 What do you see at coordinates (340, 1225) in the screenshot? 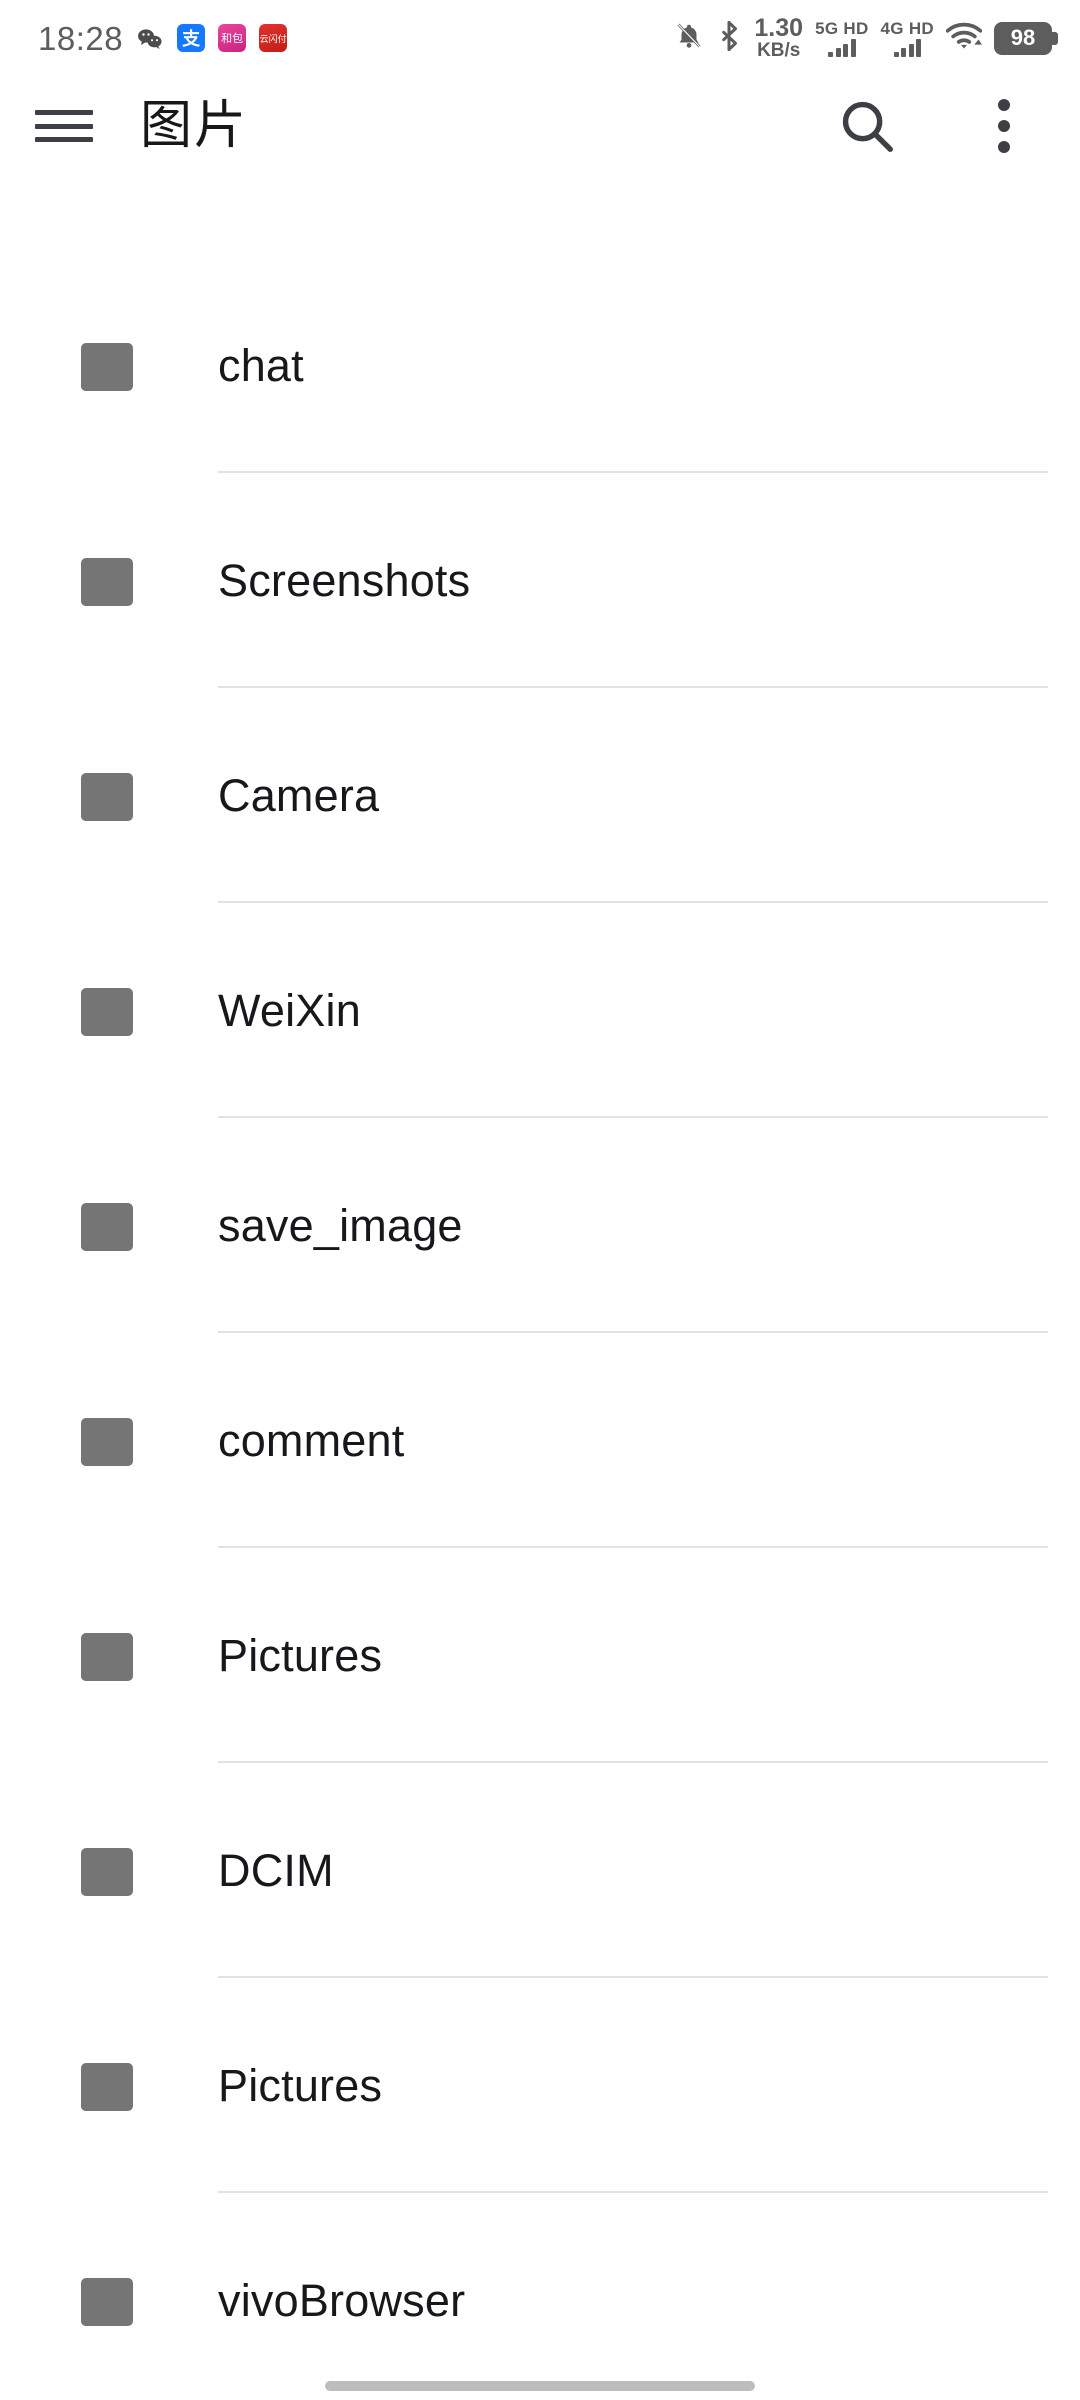
I see `list-item-label: save_image` at bounding box center [340, 1225].